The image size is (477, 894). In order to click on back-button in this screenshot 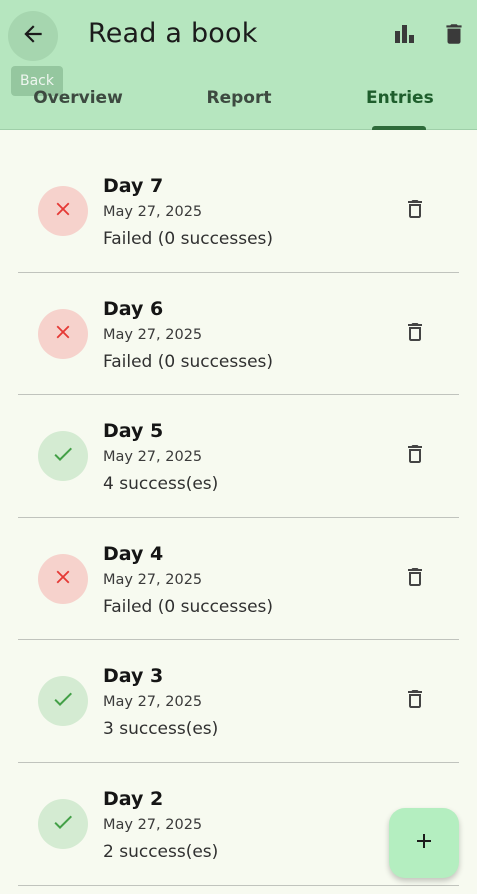, I will do `click(33, 36)`.